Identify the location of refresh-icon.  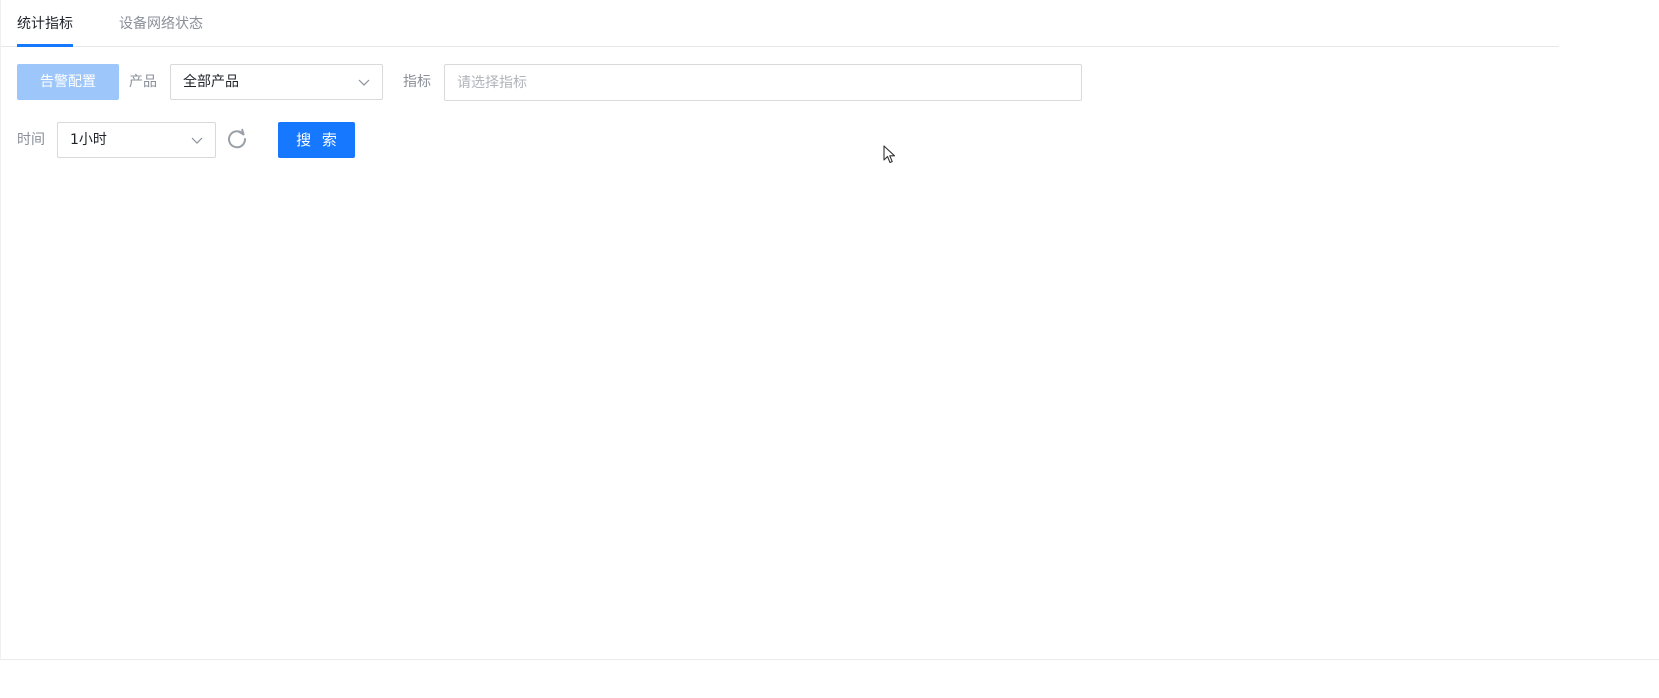
(237, 139).